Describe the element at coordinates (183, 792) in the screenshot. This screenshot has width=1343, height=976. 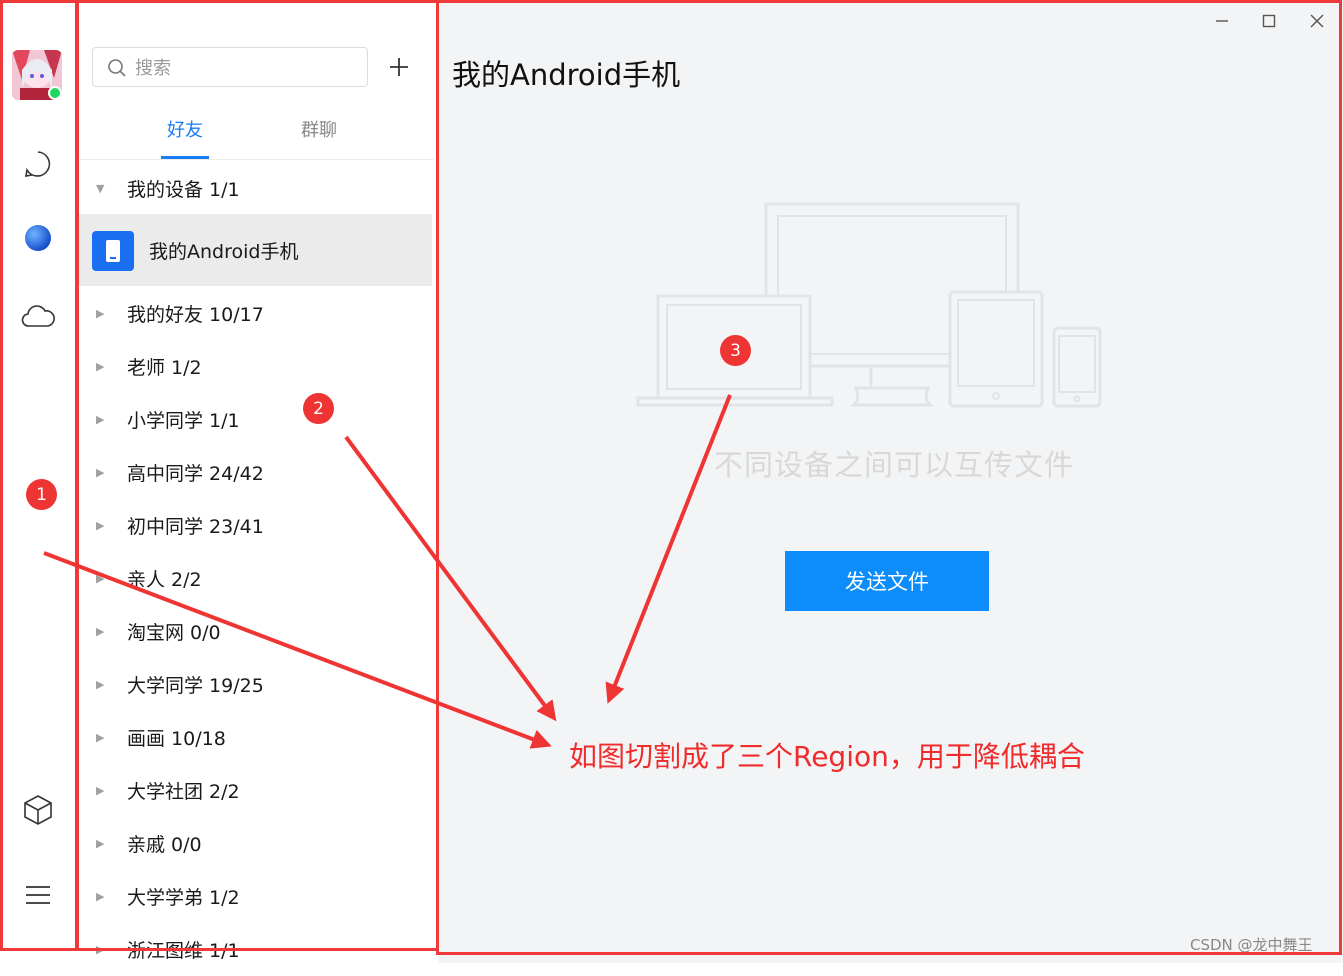
I see `group-label: 大学社团 2/2` at that location.